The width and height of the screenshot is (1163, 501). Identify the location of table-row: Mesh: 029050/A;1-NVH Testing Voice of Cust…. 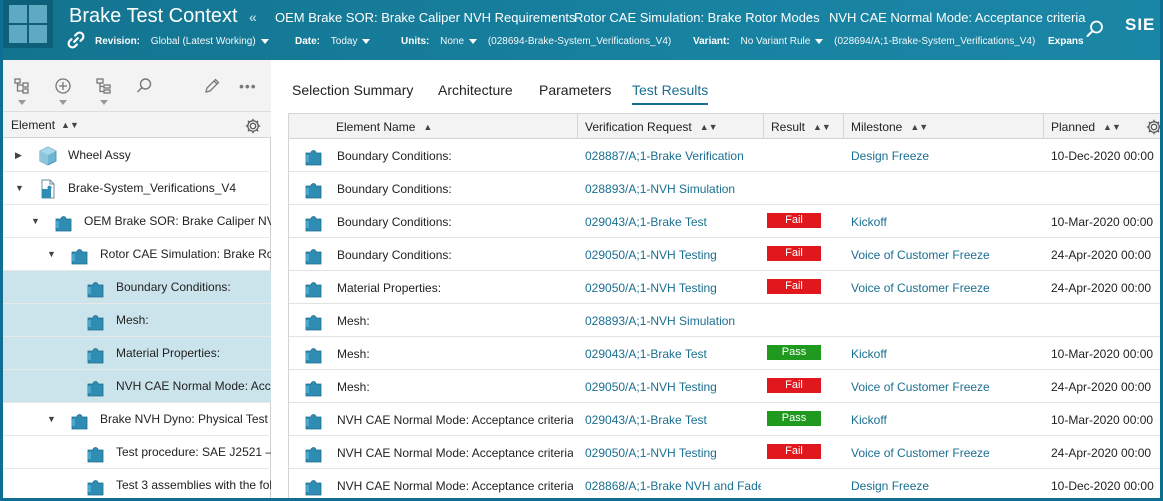
(724, 386).